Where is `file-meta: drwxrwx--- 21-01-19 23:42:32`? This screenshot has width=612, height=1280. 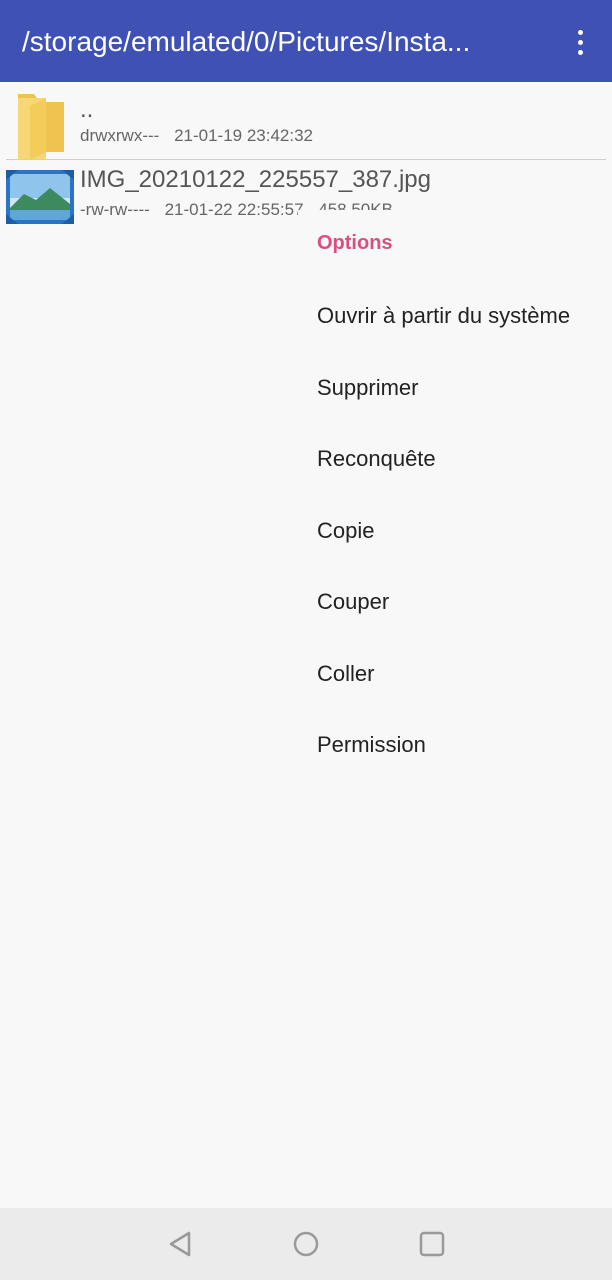
file-meta: drwxrwx--- 21-01-19 23:42:32 is located at coordinates (201, 136).